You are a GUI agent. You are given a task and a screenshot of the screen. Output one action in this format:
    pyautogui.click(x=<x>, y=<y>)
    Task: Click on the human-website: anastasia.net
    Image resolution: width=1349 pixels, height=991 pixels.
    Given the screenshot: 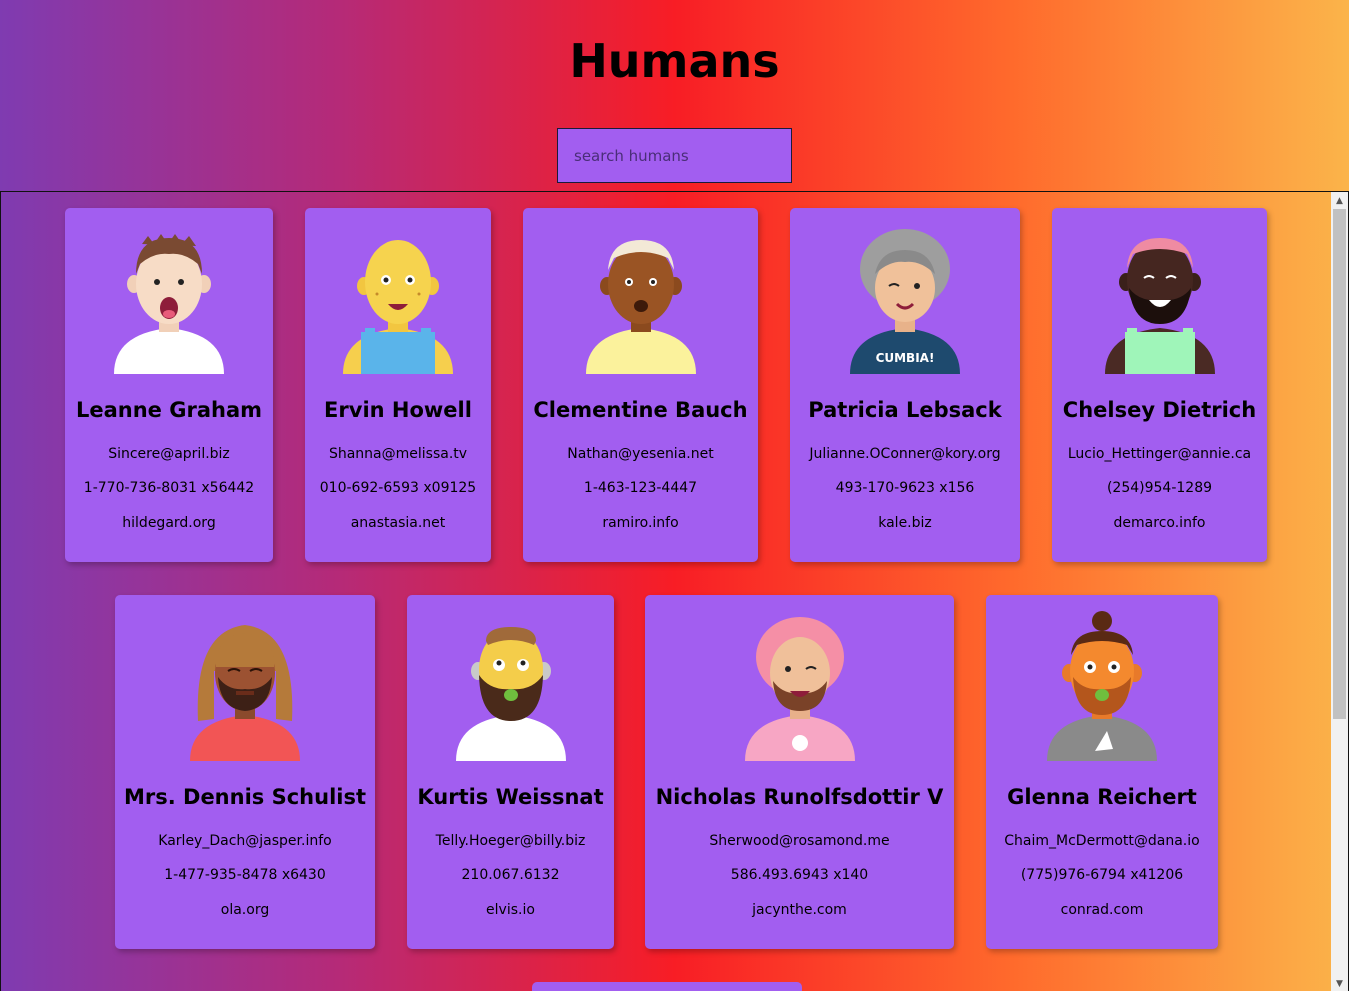 What is the action you would take?
    pyautogui.click(x=398, y=523)
    